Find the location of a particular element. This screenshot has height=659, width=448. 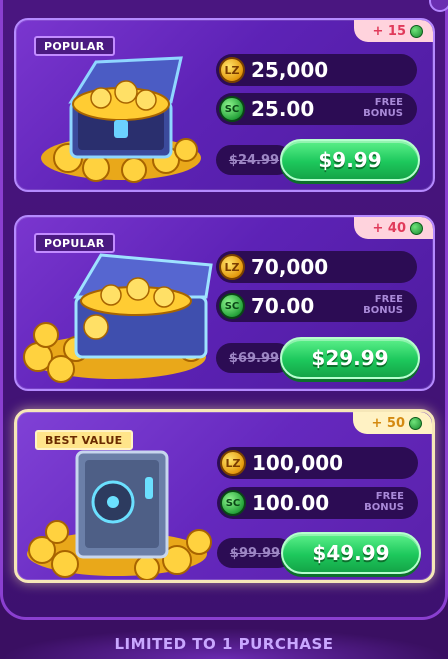

bonus-amount: + 40 is located at coordinates (389, 228).